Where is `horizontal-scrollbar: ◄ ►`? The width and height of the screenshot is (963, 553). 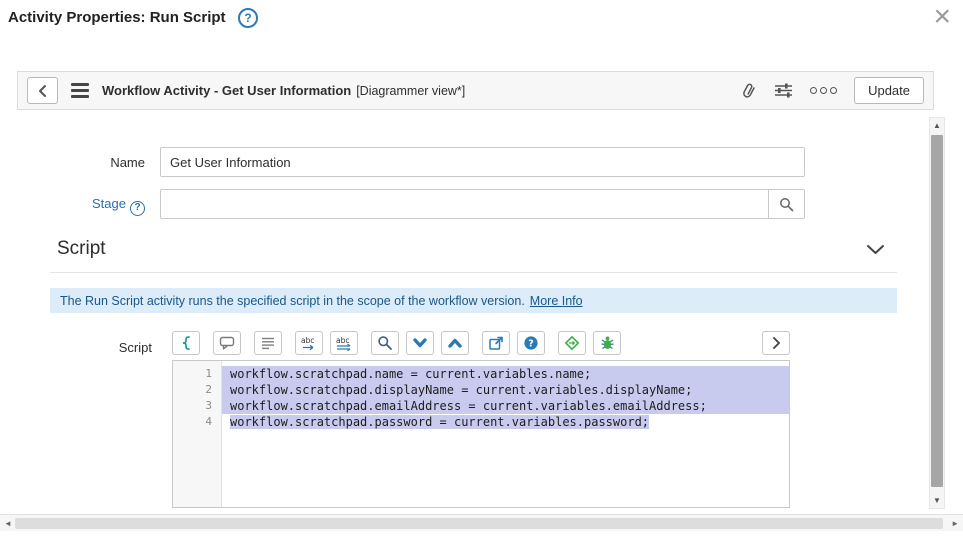
horizontal-scrollbar: ◄ ► is located at coordinates (481, 522).